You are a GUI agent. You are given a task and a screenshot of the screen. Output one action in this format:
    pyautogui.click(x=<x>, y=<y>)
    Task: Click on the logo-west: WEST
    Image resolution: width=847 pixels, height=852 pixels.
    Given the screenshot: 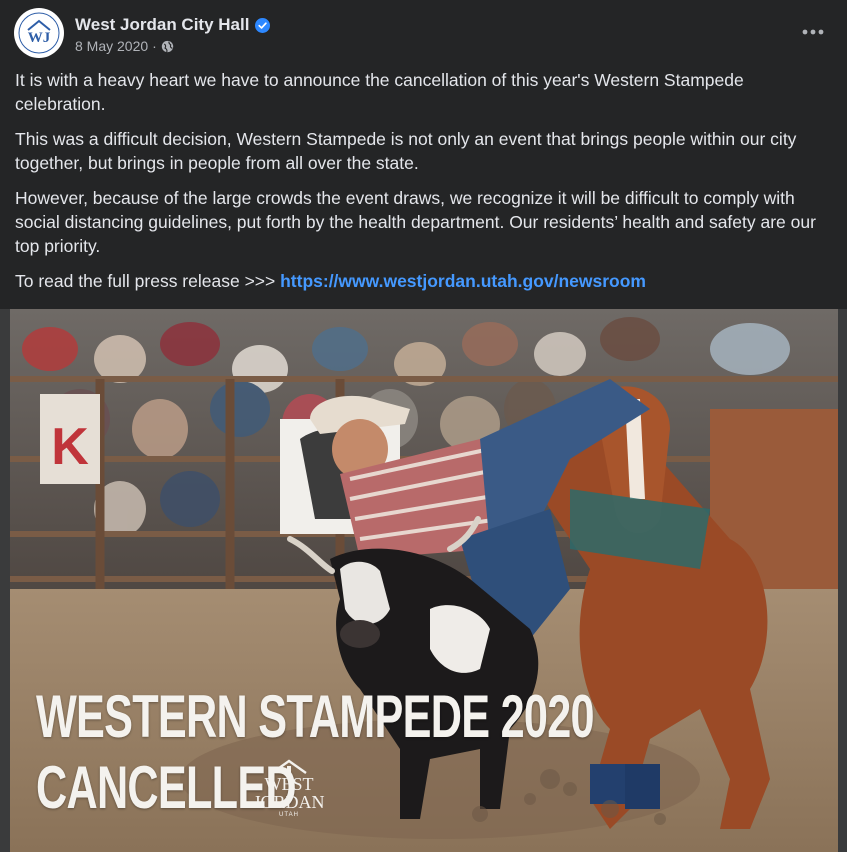 What is the action you would take?
    pyautogui.click(x=289, y=784)
    